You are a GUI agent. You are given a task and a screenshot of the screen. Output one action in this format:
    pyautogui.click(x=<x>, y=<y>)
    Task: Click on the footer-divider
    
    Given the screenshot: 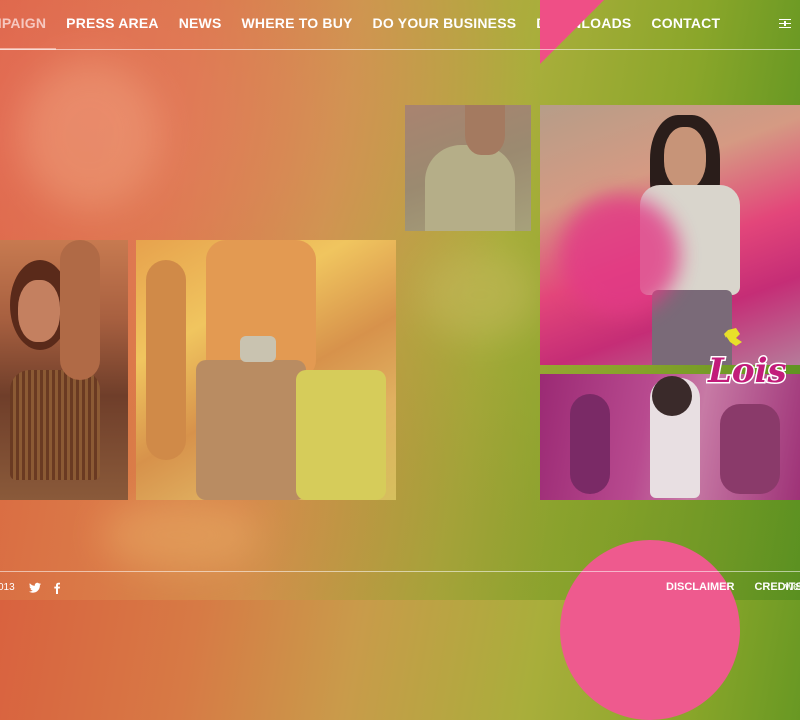 What is the action you would take?
    pyautogui.click(x=400, y=571)
    